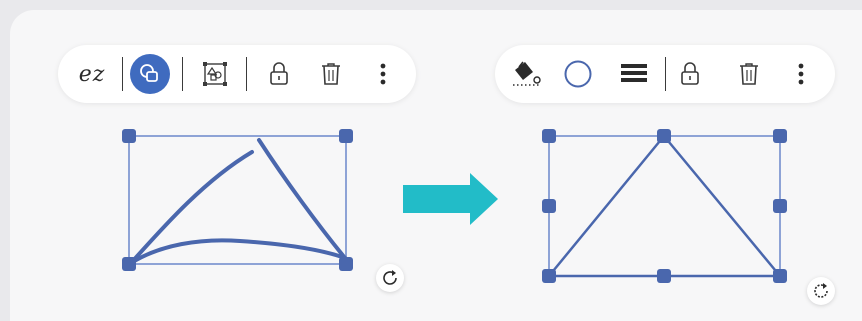  I want to click on circle-outline-icon, so click(578, 74).